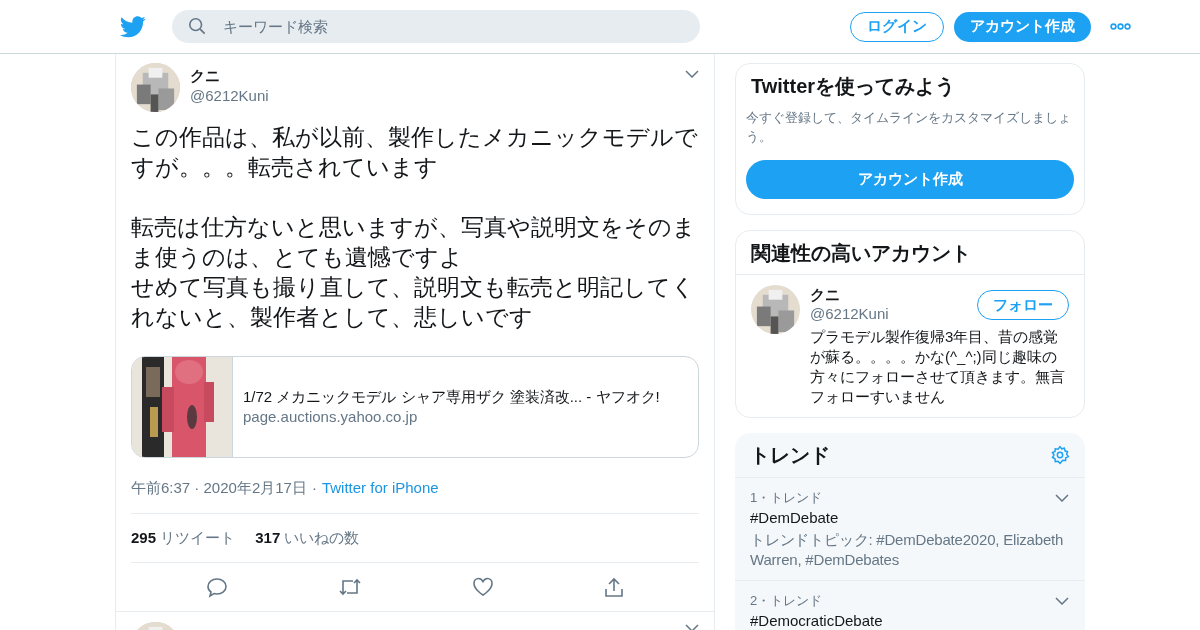 The width and height of the screenshot is (1200, 630). I want to click on search-icon, so click(197, 26).